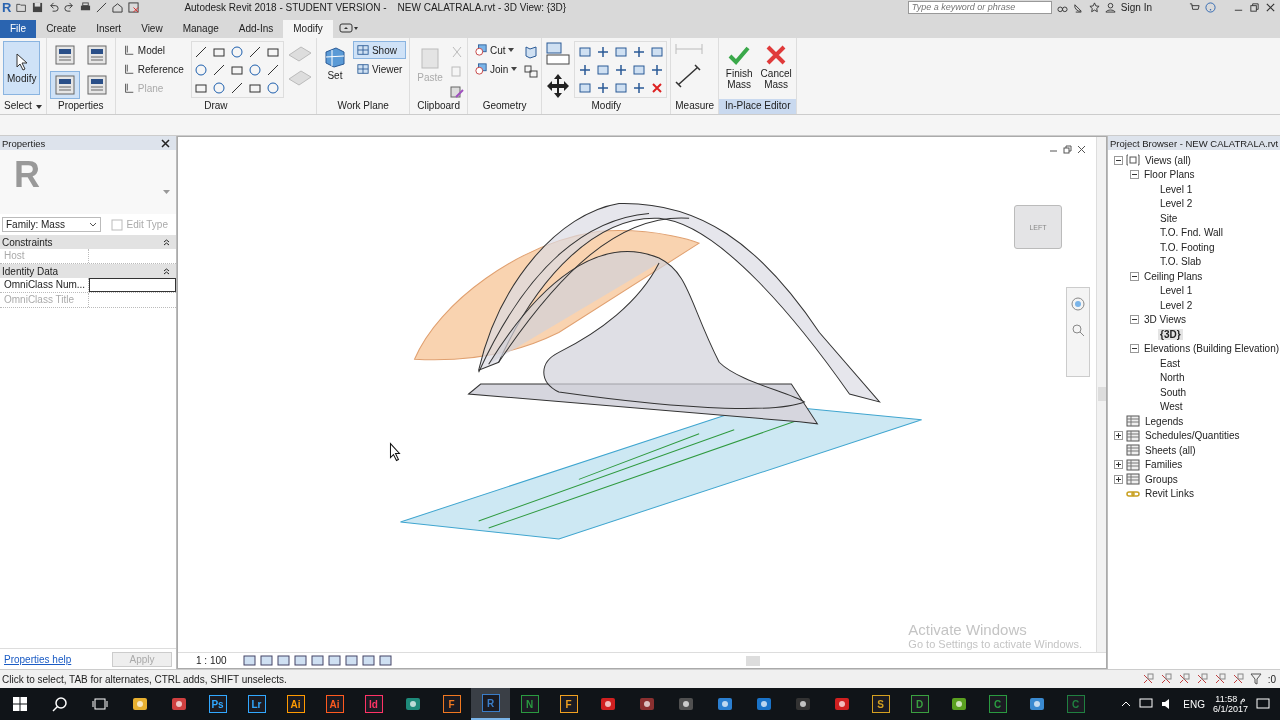  Describe the element at coordinates (7, 7) in the screenshot. I see `app-logo: R` at that location.